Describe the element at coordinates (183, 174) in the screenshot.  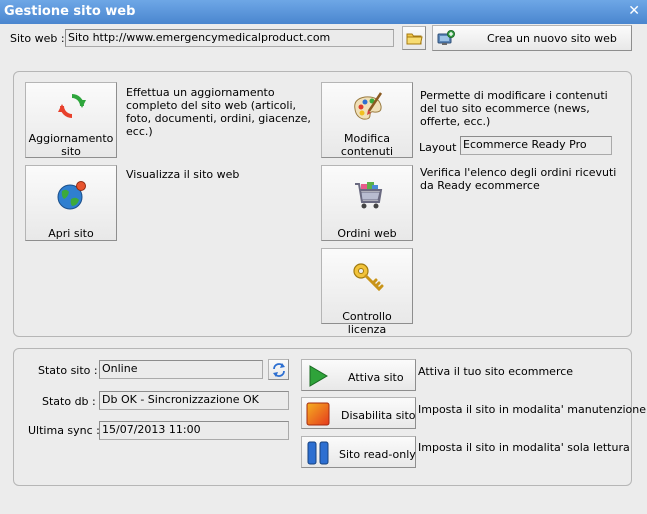
I see `open-site-description: Visualizza il sito web` at that location.